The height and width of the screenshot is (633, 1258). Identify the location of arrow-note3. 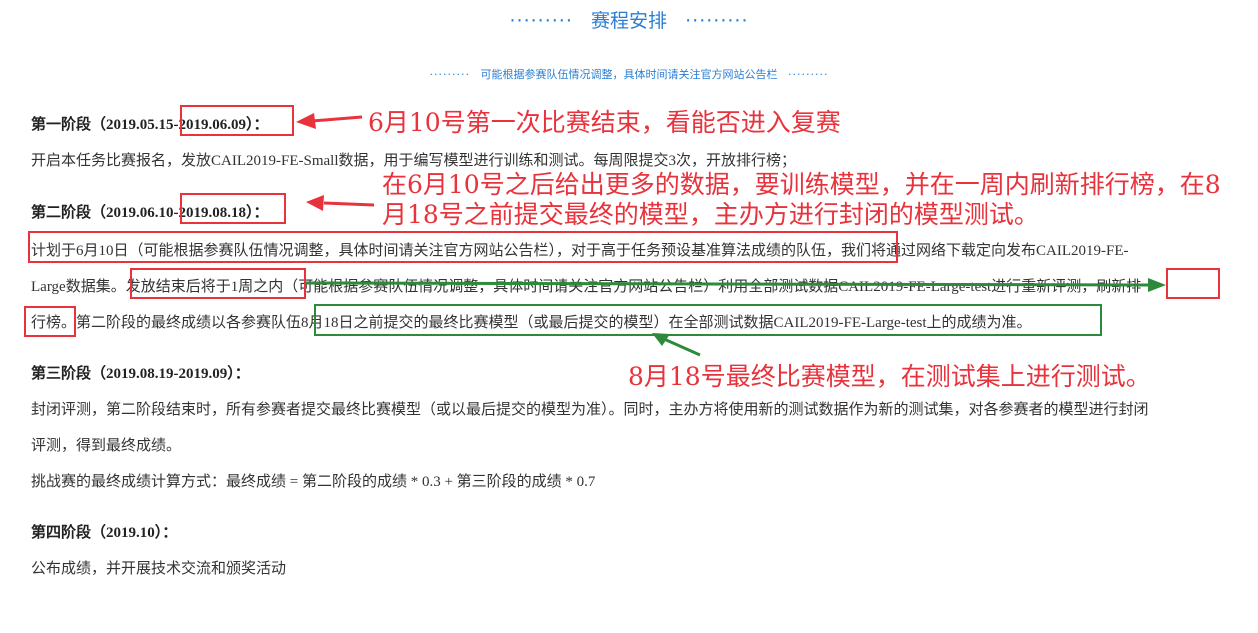
(676, 345).